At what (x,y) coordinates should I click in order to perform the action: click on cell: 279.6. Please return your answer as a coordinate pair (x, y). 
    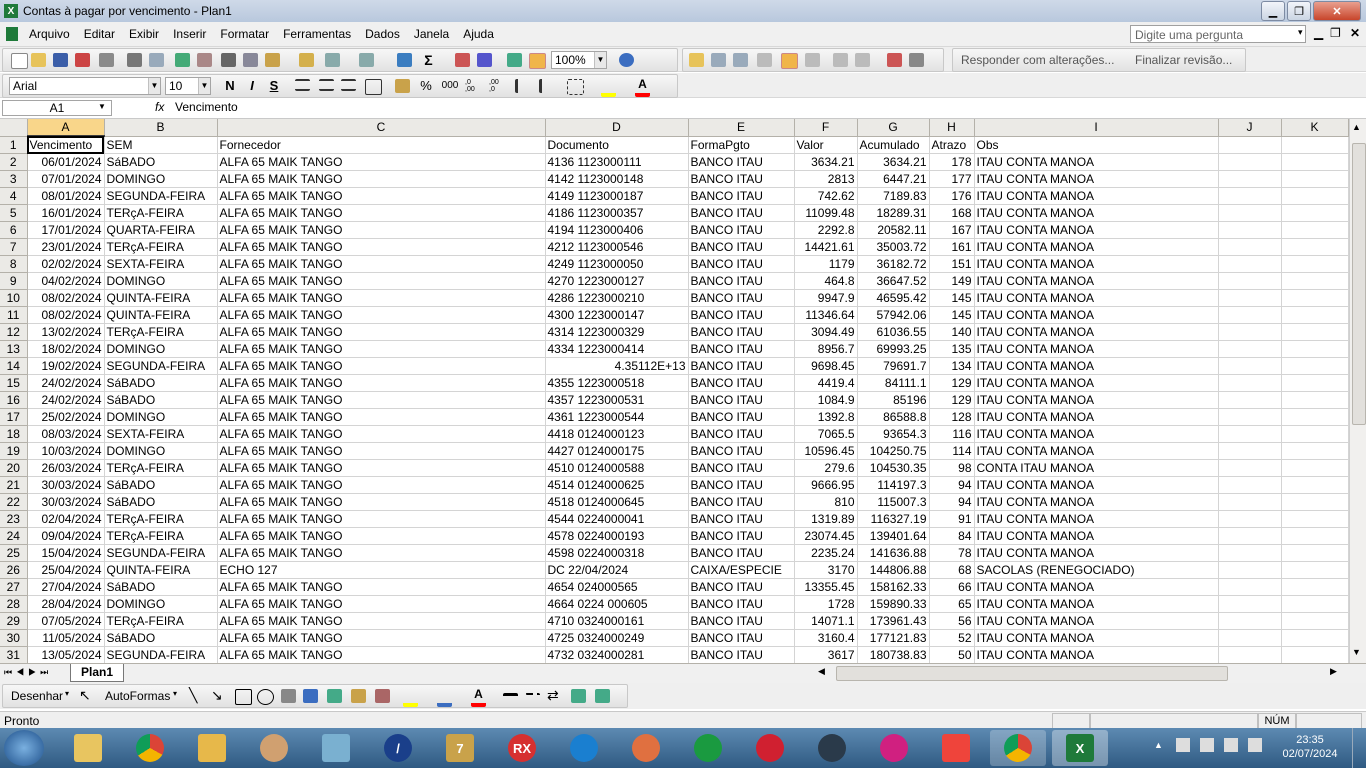
    Looking at the image, I should click on (826, 468).